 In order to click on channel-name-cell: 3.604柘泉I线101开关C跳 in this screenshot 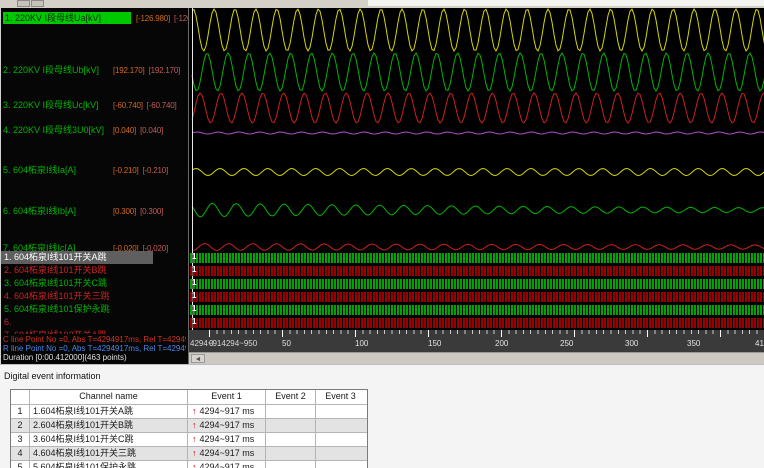, I will do `click(108, 439)`.